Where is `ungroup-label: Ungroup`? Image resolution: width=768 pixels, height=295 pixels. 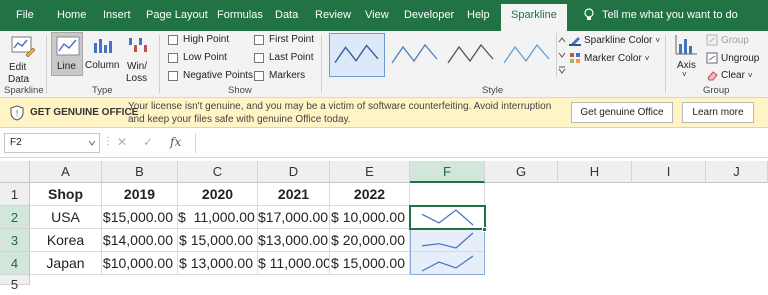
ungroup-label: Ungroup is located at coordinates (740, 58).